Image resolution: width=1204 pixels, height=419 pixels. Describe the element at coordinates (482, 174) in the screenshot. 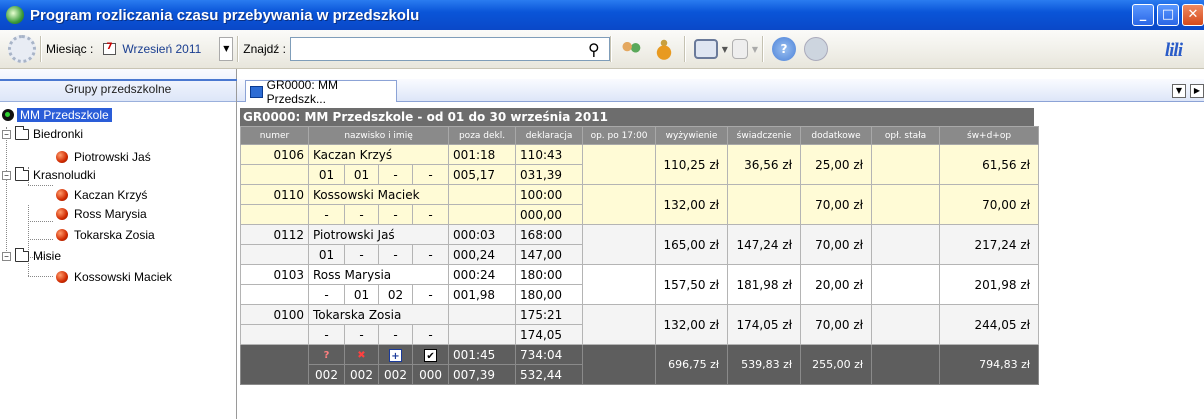

I see `cell-poza2: 005,17` at that location.